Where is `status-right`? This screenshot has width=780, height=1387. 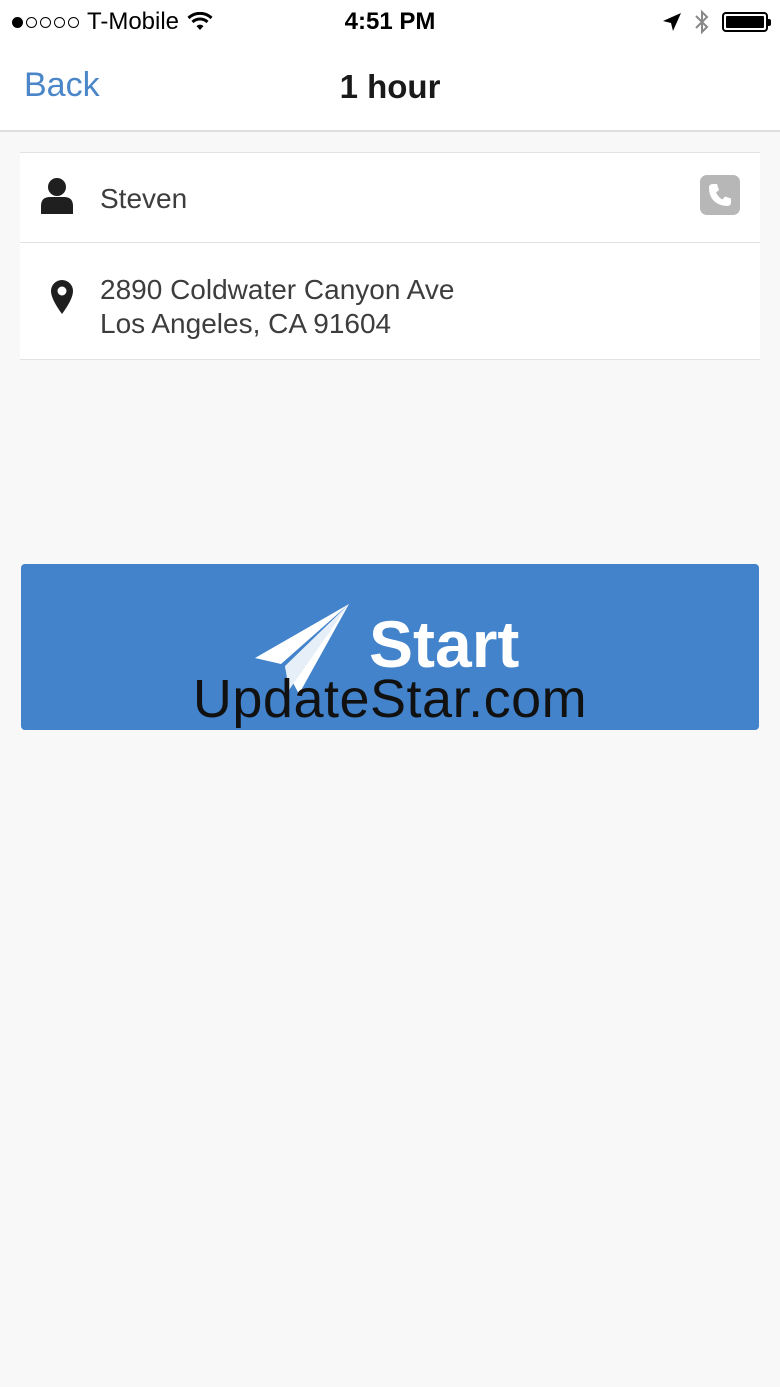 status-right is located at coordinates (716, 22).